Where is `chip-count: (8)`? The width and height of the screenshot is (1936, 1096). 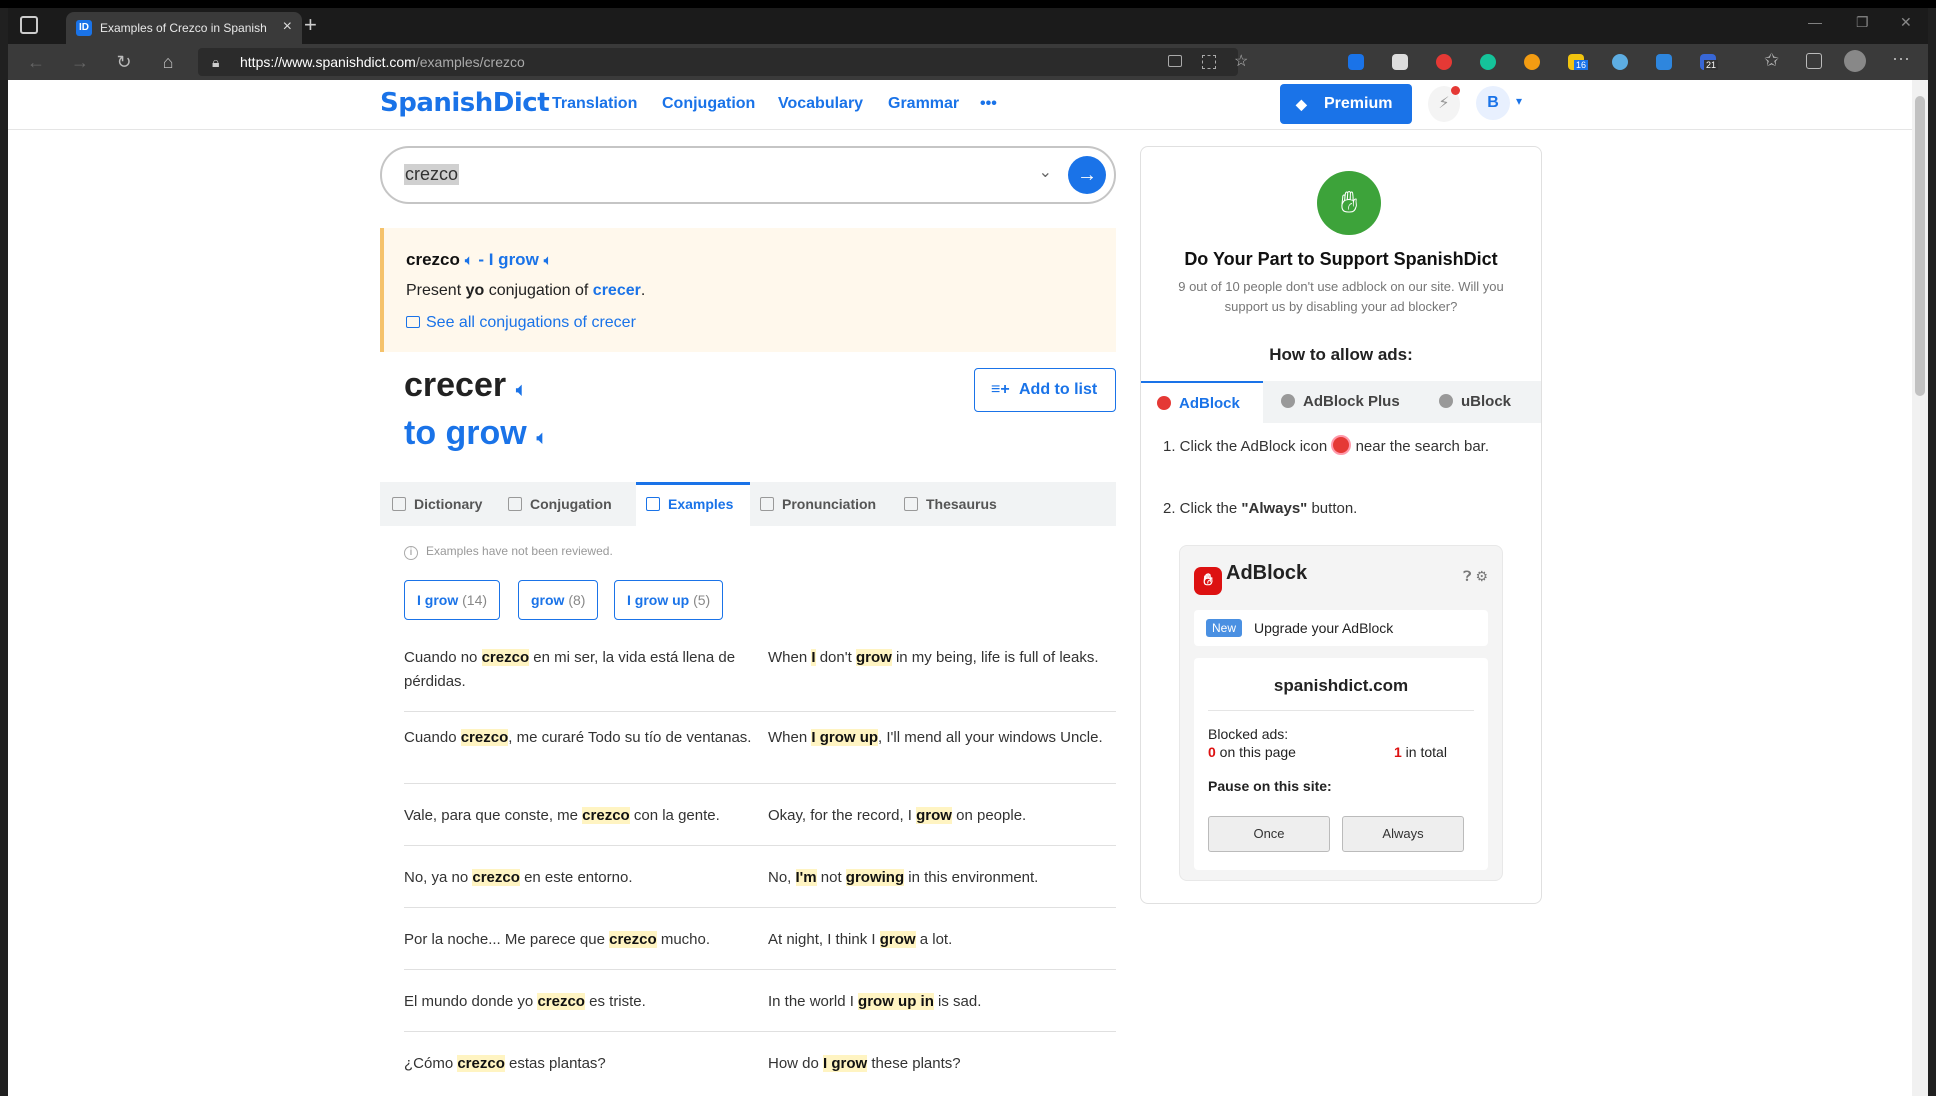 chip-count: (8) is located at coordinates (577, 600).